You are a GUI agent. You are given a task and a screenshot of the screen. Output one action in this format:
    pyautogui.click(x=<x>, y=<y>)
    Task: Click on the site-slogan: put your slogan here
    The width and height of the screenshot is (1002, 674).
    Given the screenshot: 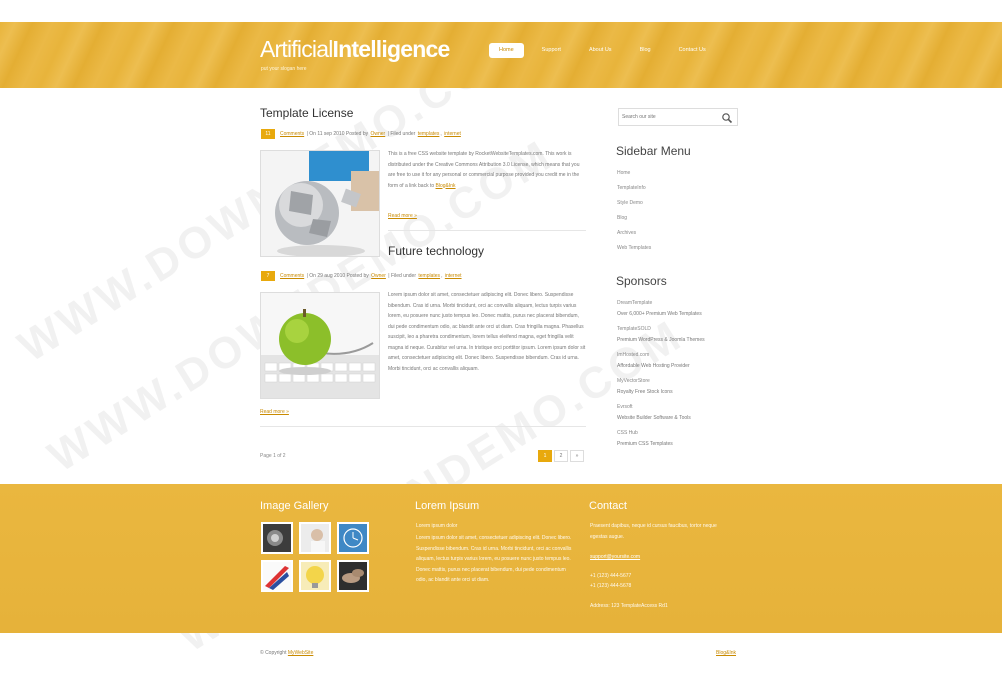 What is the action you would take?
    pyautogui.click(x=284, y=69)
    